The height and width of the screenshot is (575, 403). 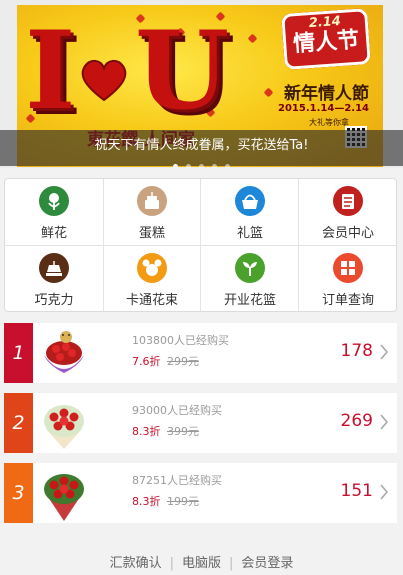 I want to click on cartoon-bouquet-icon, so click(x=152, y=268).